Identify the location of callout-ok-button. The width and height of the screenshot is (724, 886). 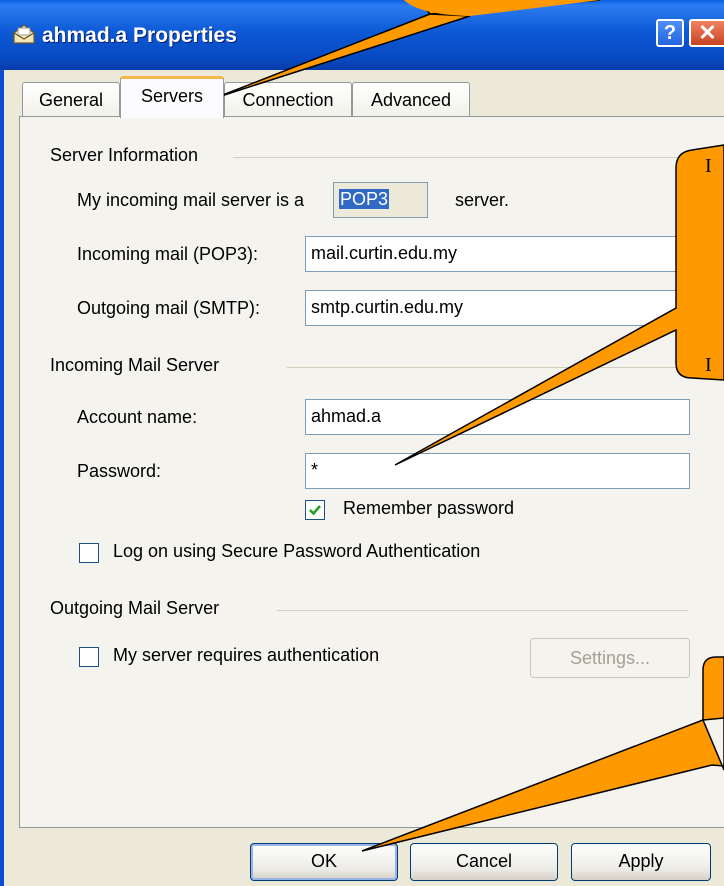
(542, 754).